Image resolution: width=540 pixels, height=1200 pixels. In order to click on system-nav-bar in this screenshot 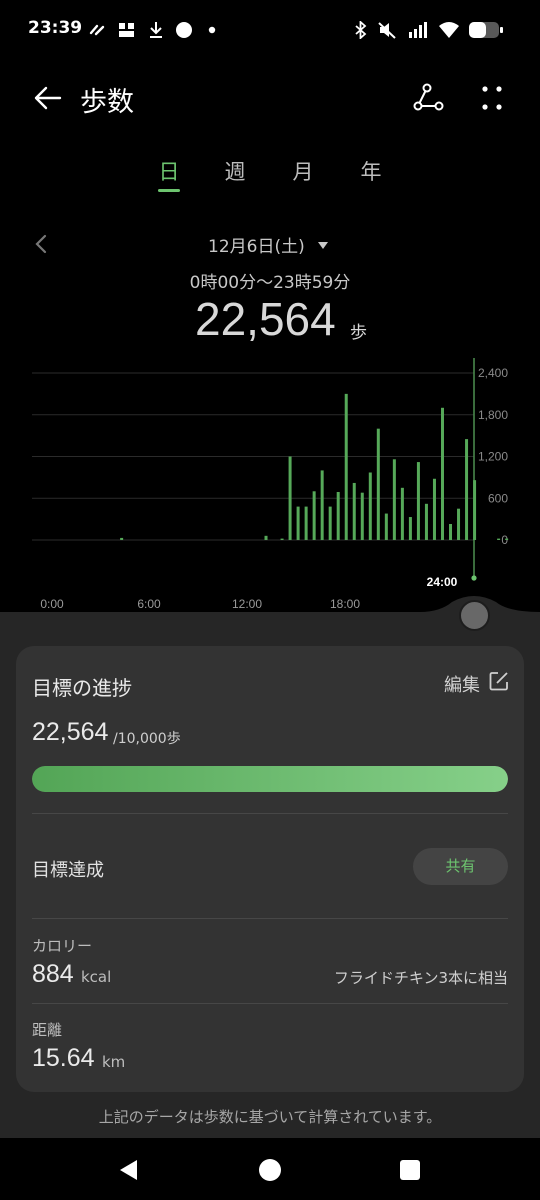, I will do `click(270, 1169)`.